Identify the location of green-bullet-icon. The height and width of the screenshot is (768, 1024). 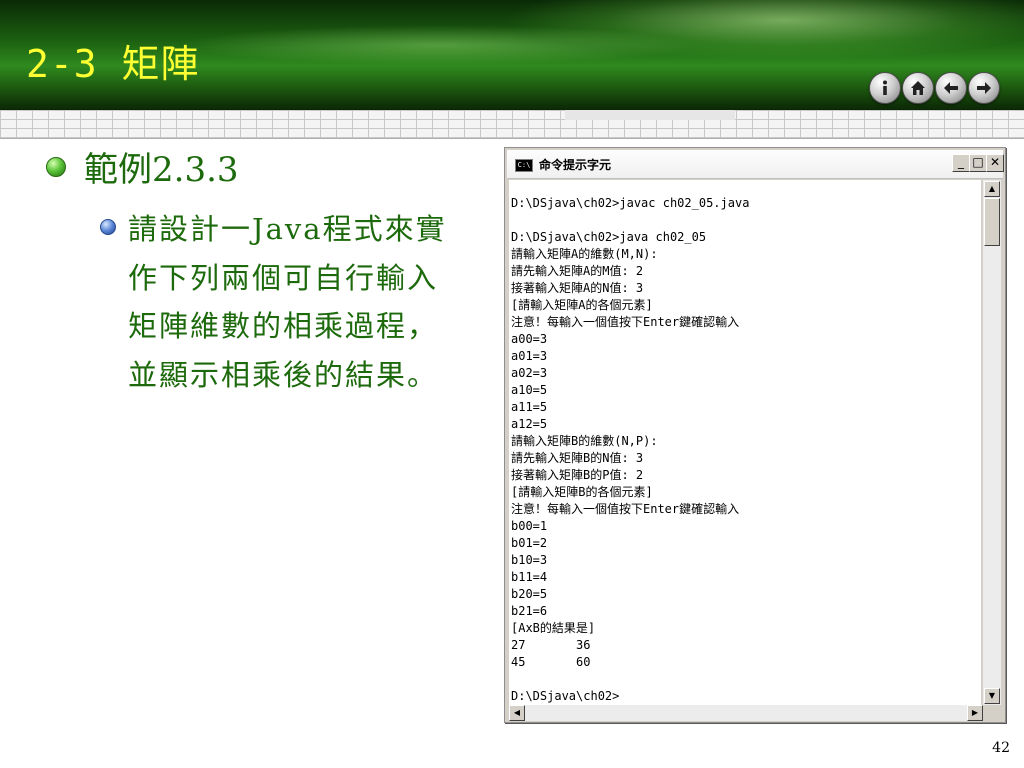
(56, 166).